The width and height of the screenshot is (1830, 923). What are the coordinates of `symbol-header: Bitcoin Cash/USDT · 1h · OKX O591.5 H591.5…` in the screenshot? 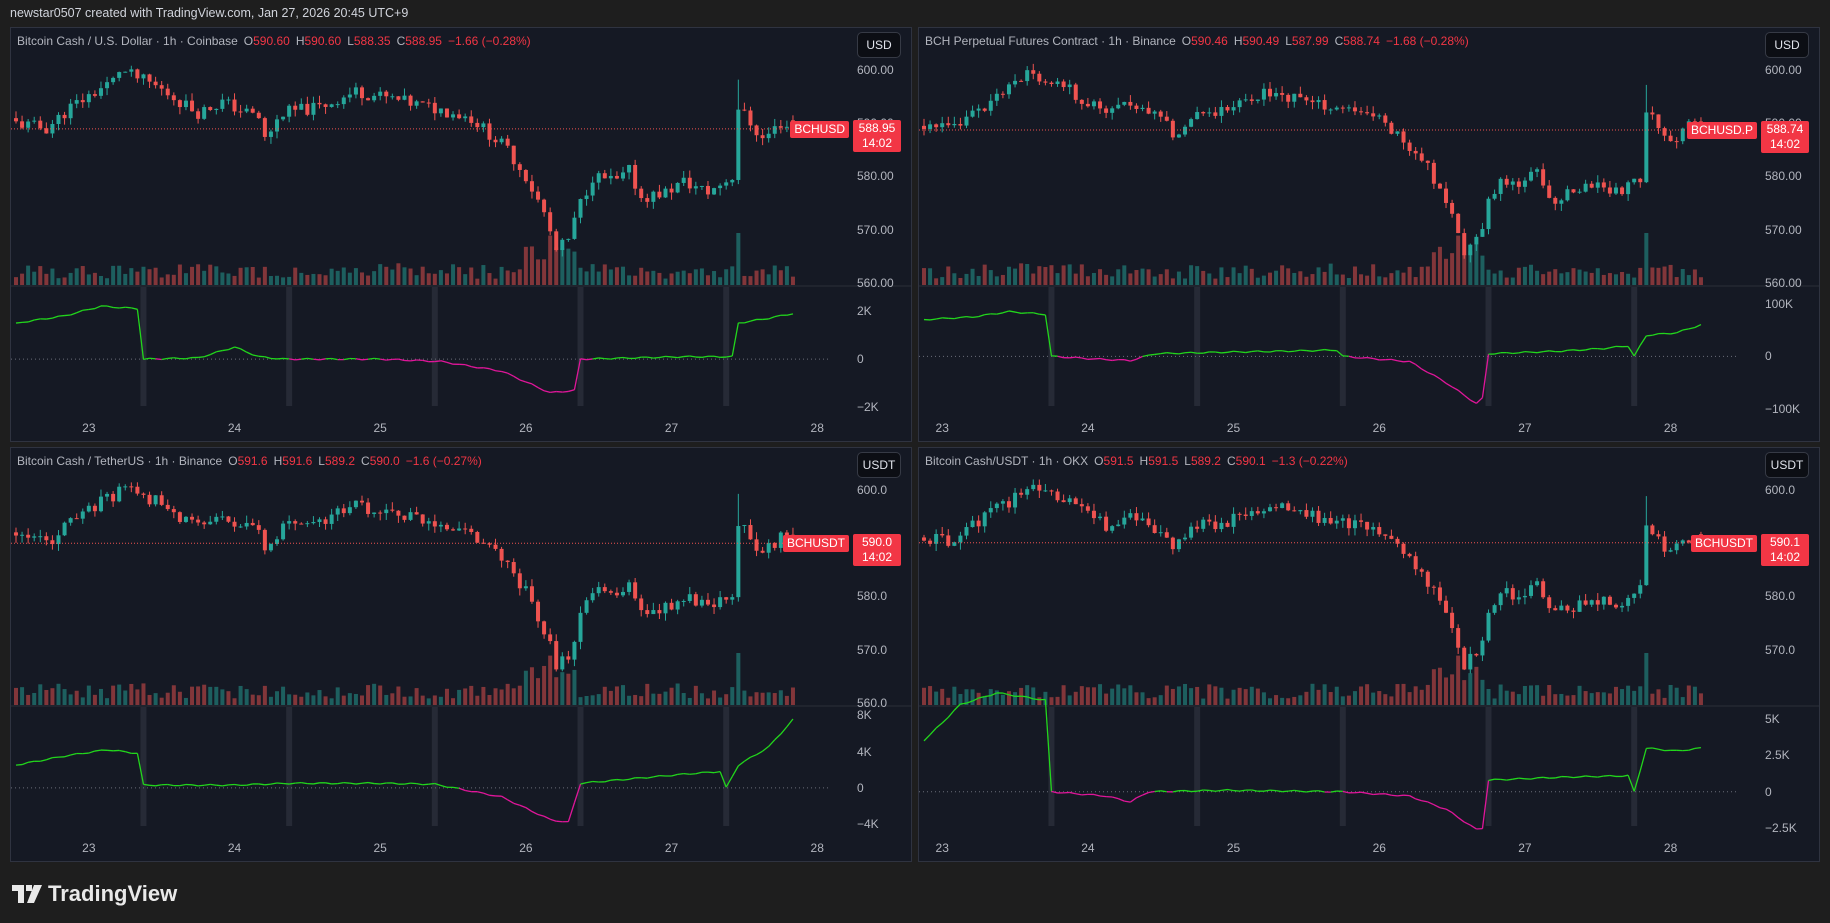 It's located at (1139, 461).